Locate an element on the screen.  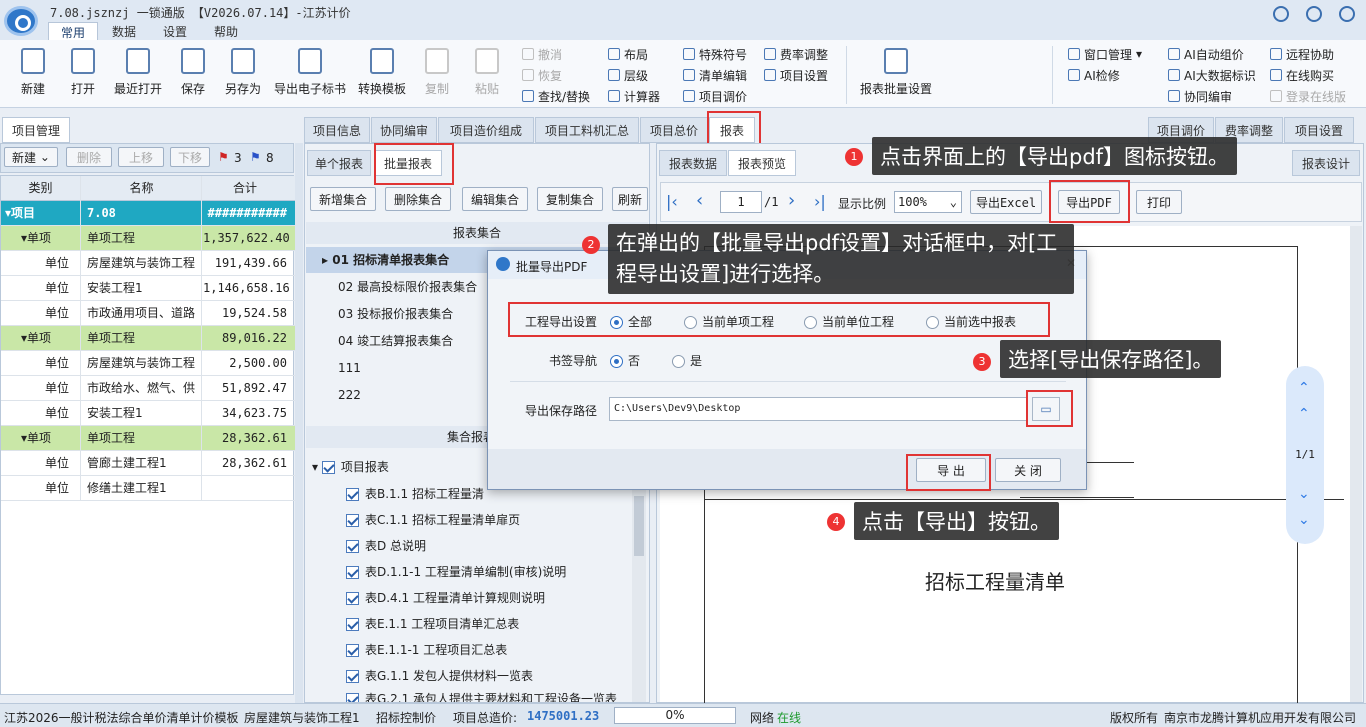
save-button: 保存 is located at coordinates (193, 75).